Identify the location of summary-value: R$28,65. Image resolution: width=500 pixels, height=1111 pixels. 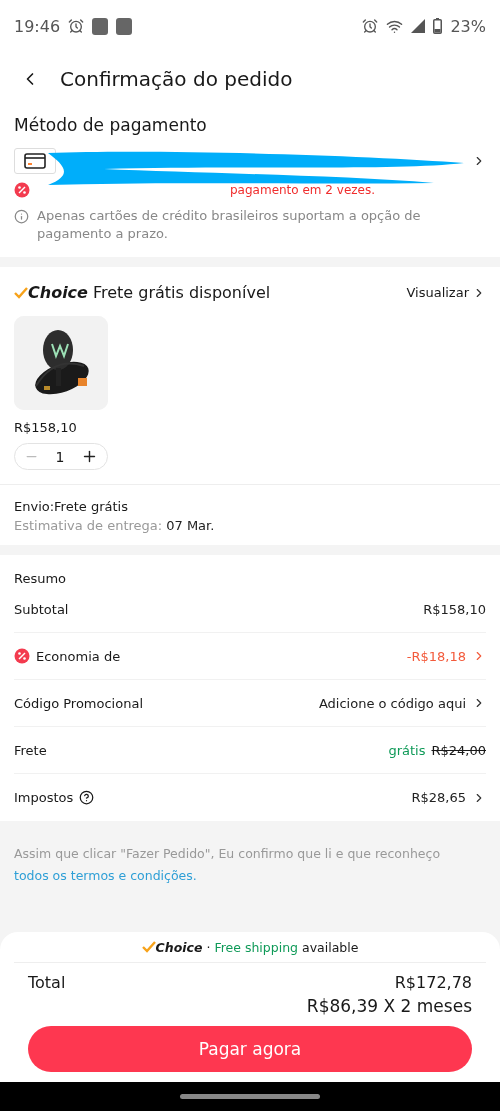
(438, 797).